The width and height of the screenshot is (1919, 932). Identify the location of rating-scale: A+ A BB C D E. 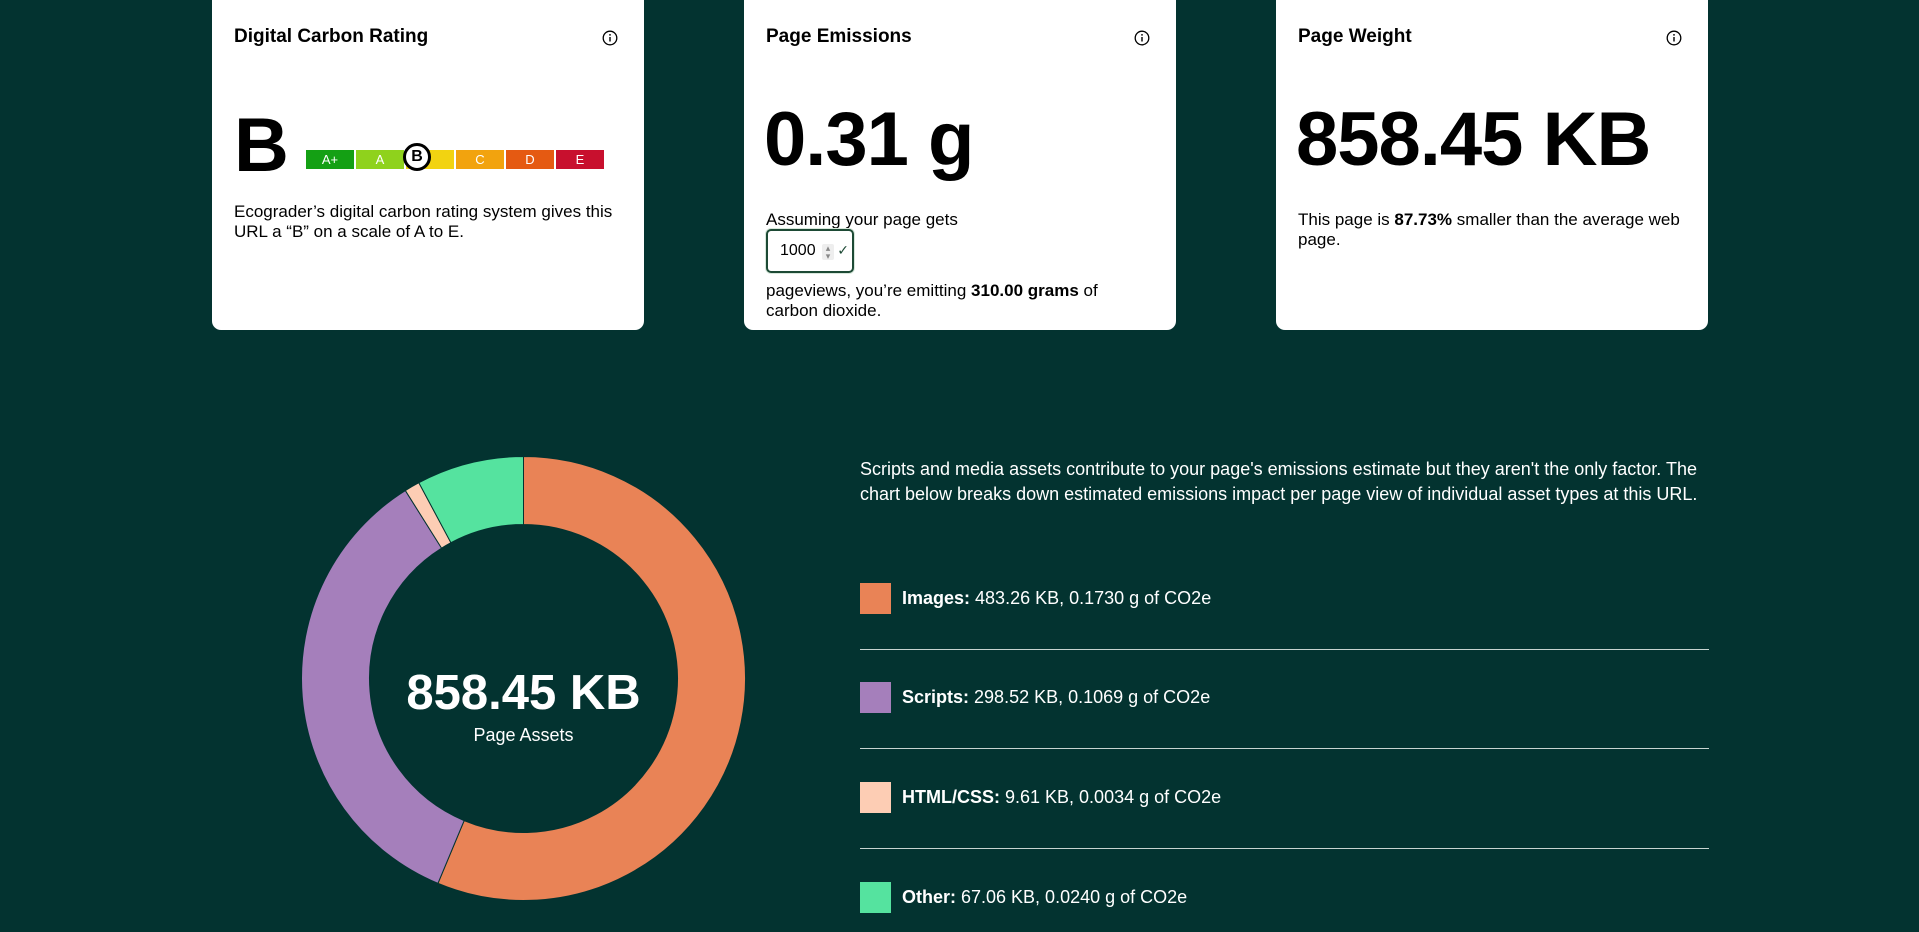
(455, 157).